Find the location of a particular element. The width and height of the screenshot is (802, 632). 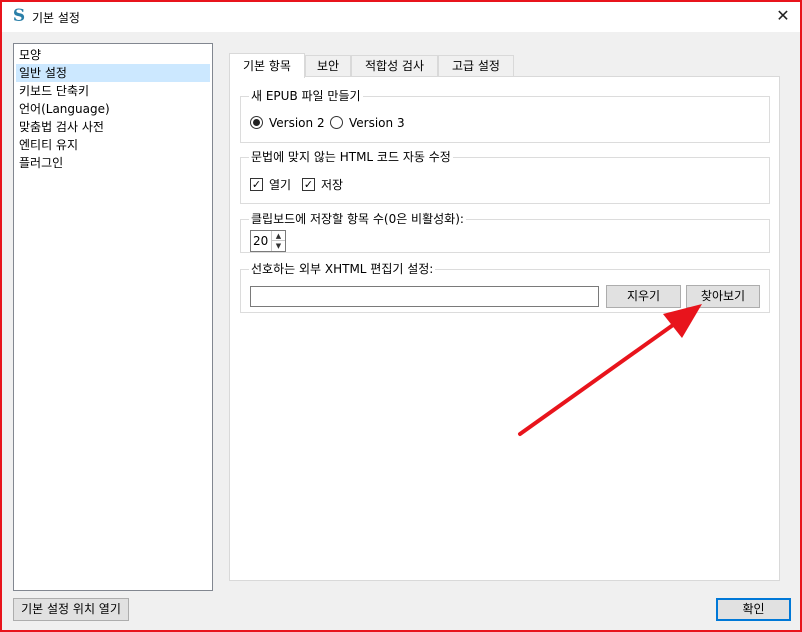

open-preferences-location-button: 기본 설정 위치 열기 is located at coordinates (71, 609).